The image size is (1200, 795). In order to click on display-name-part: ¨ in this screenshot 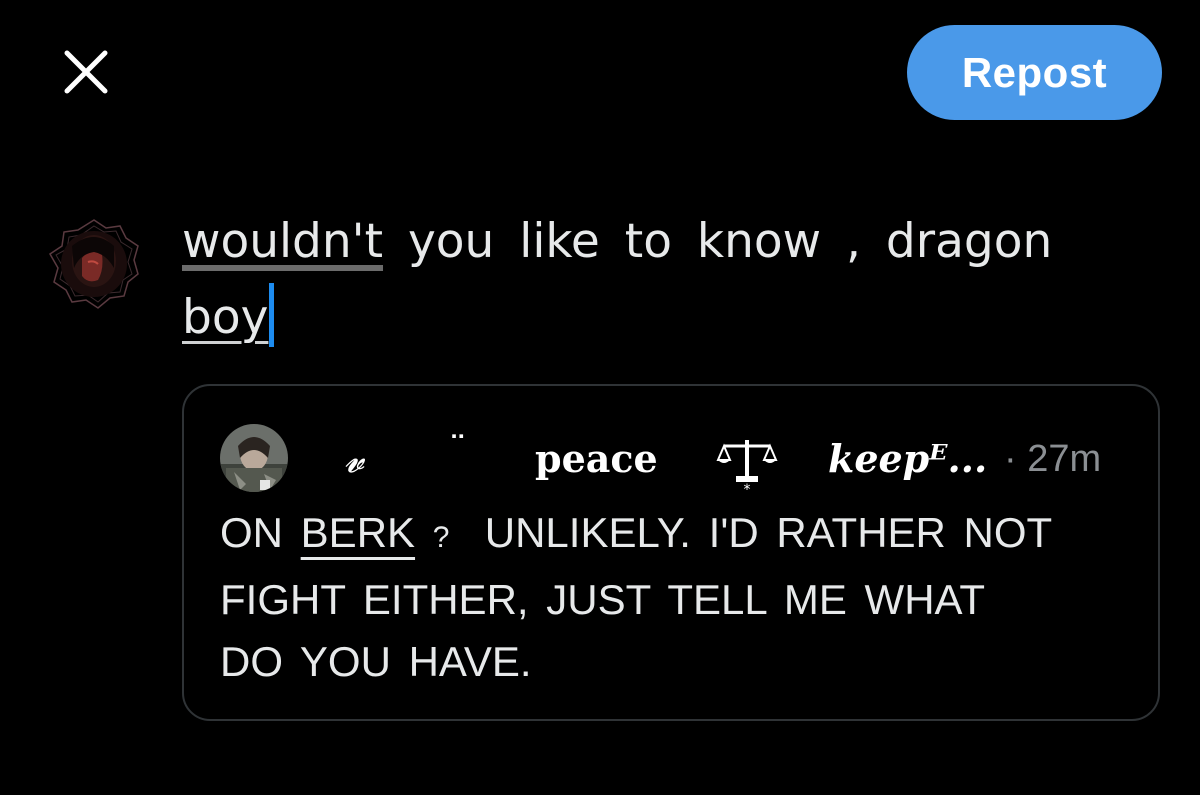, I will do `click(460, 447)`.